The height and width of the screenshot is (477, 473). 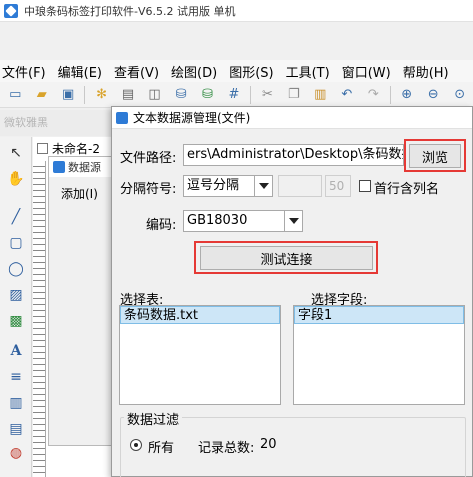 I want to click on filter-all-radio, so click(x=136, y=445).